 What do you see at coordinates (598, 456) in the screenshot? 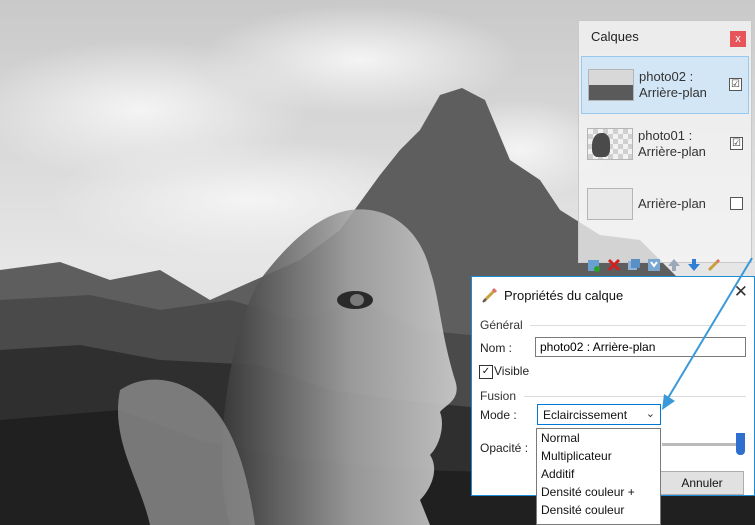
I see `blend-mode-option: Multiplicateur` at bounding box center [598, 456].